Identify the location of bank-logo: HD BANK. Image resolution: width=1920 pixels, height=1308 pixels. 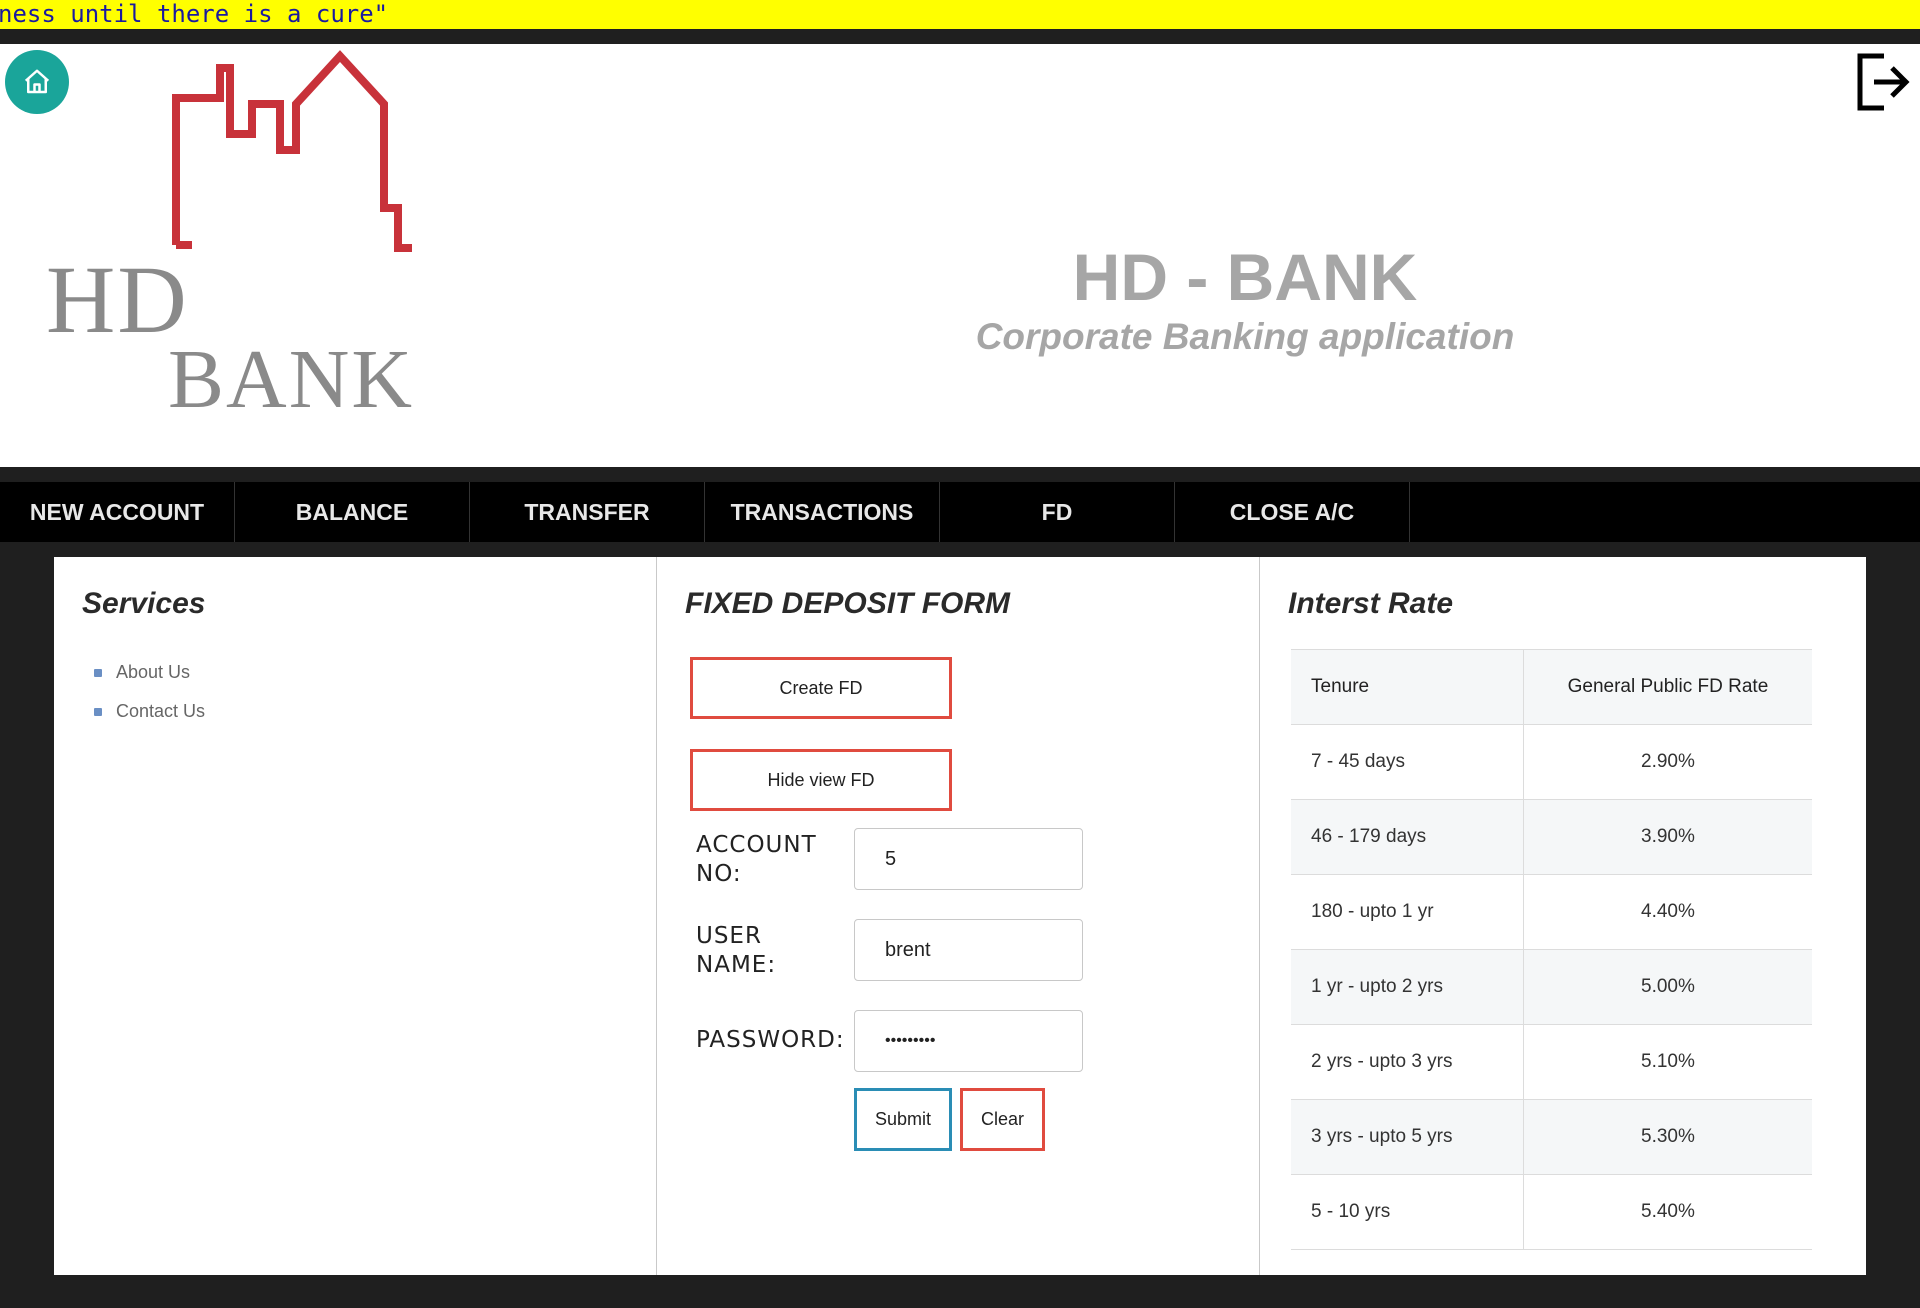
(230, 240).